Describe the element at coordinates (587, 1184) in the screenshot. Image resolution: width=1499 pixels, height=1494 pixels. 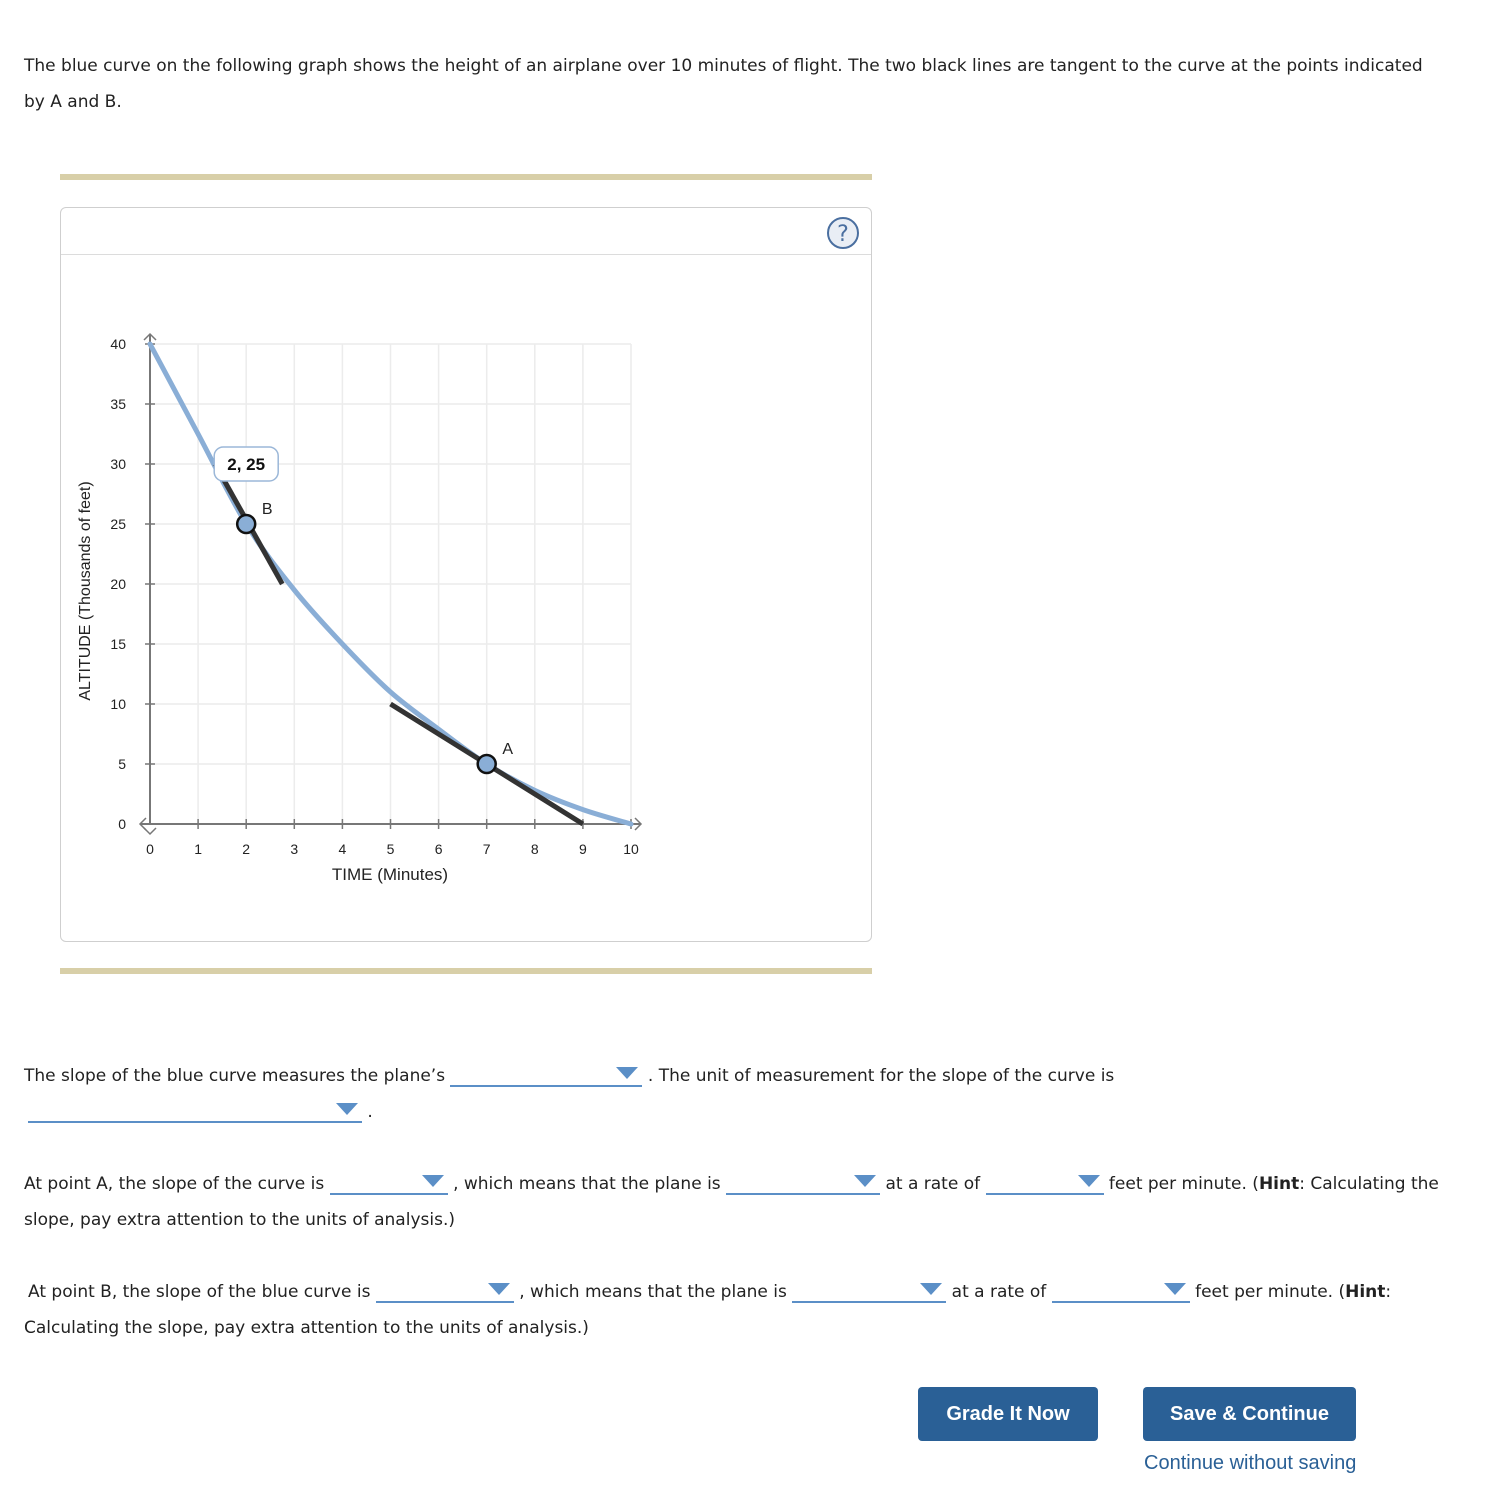
I see `q2-text-2: , which means that the plane is` at that location.